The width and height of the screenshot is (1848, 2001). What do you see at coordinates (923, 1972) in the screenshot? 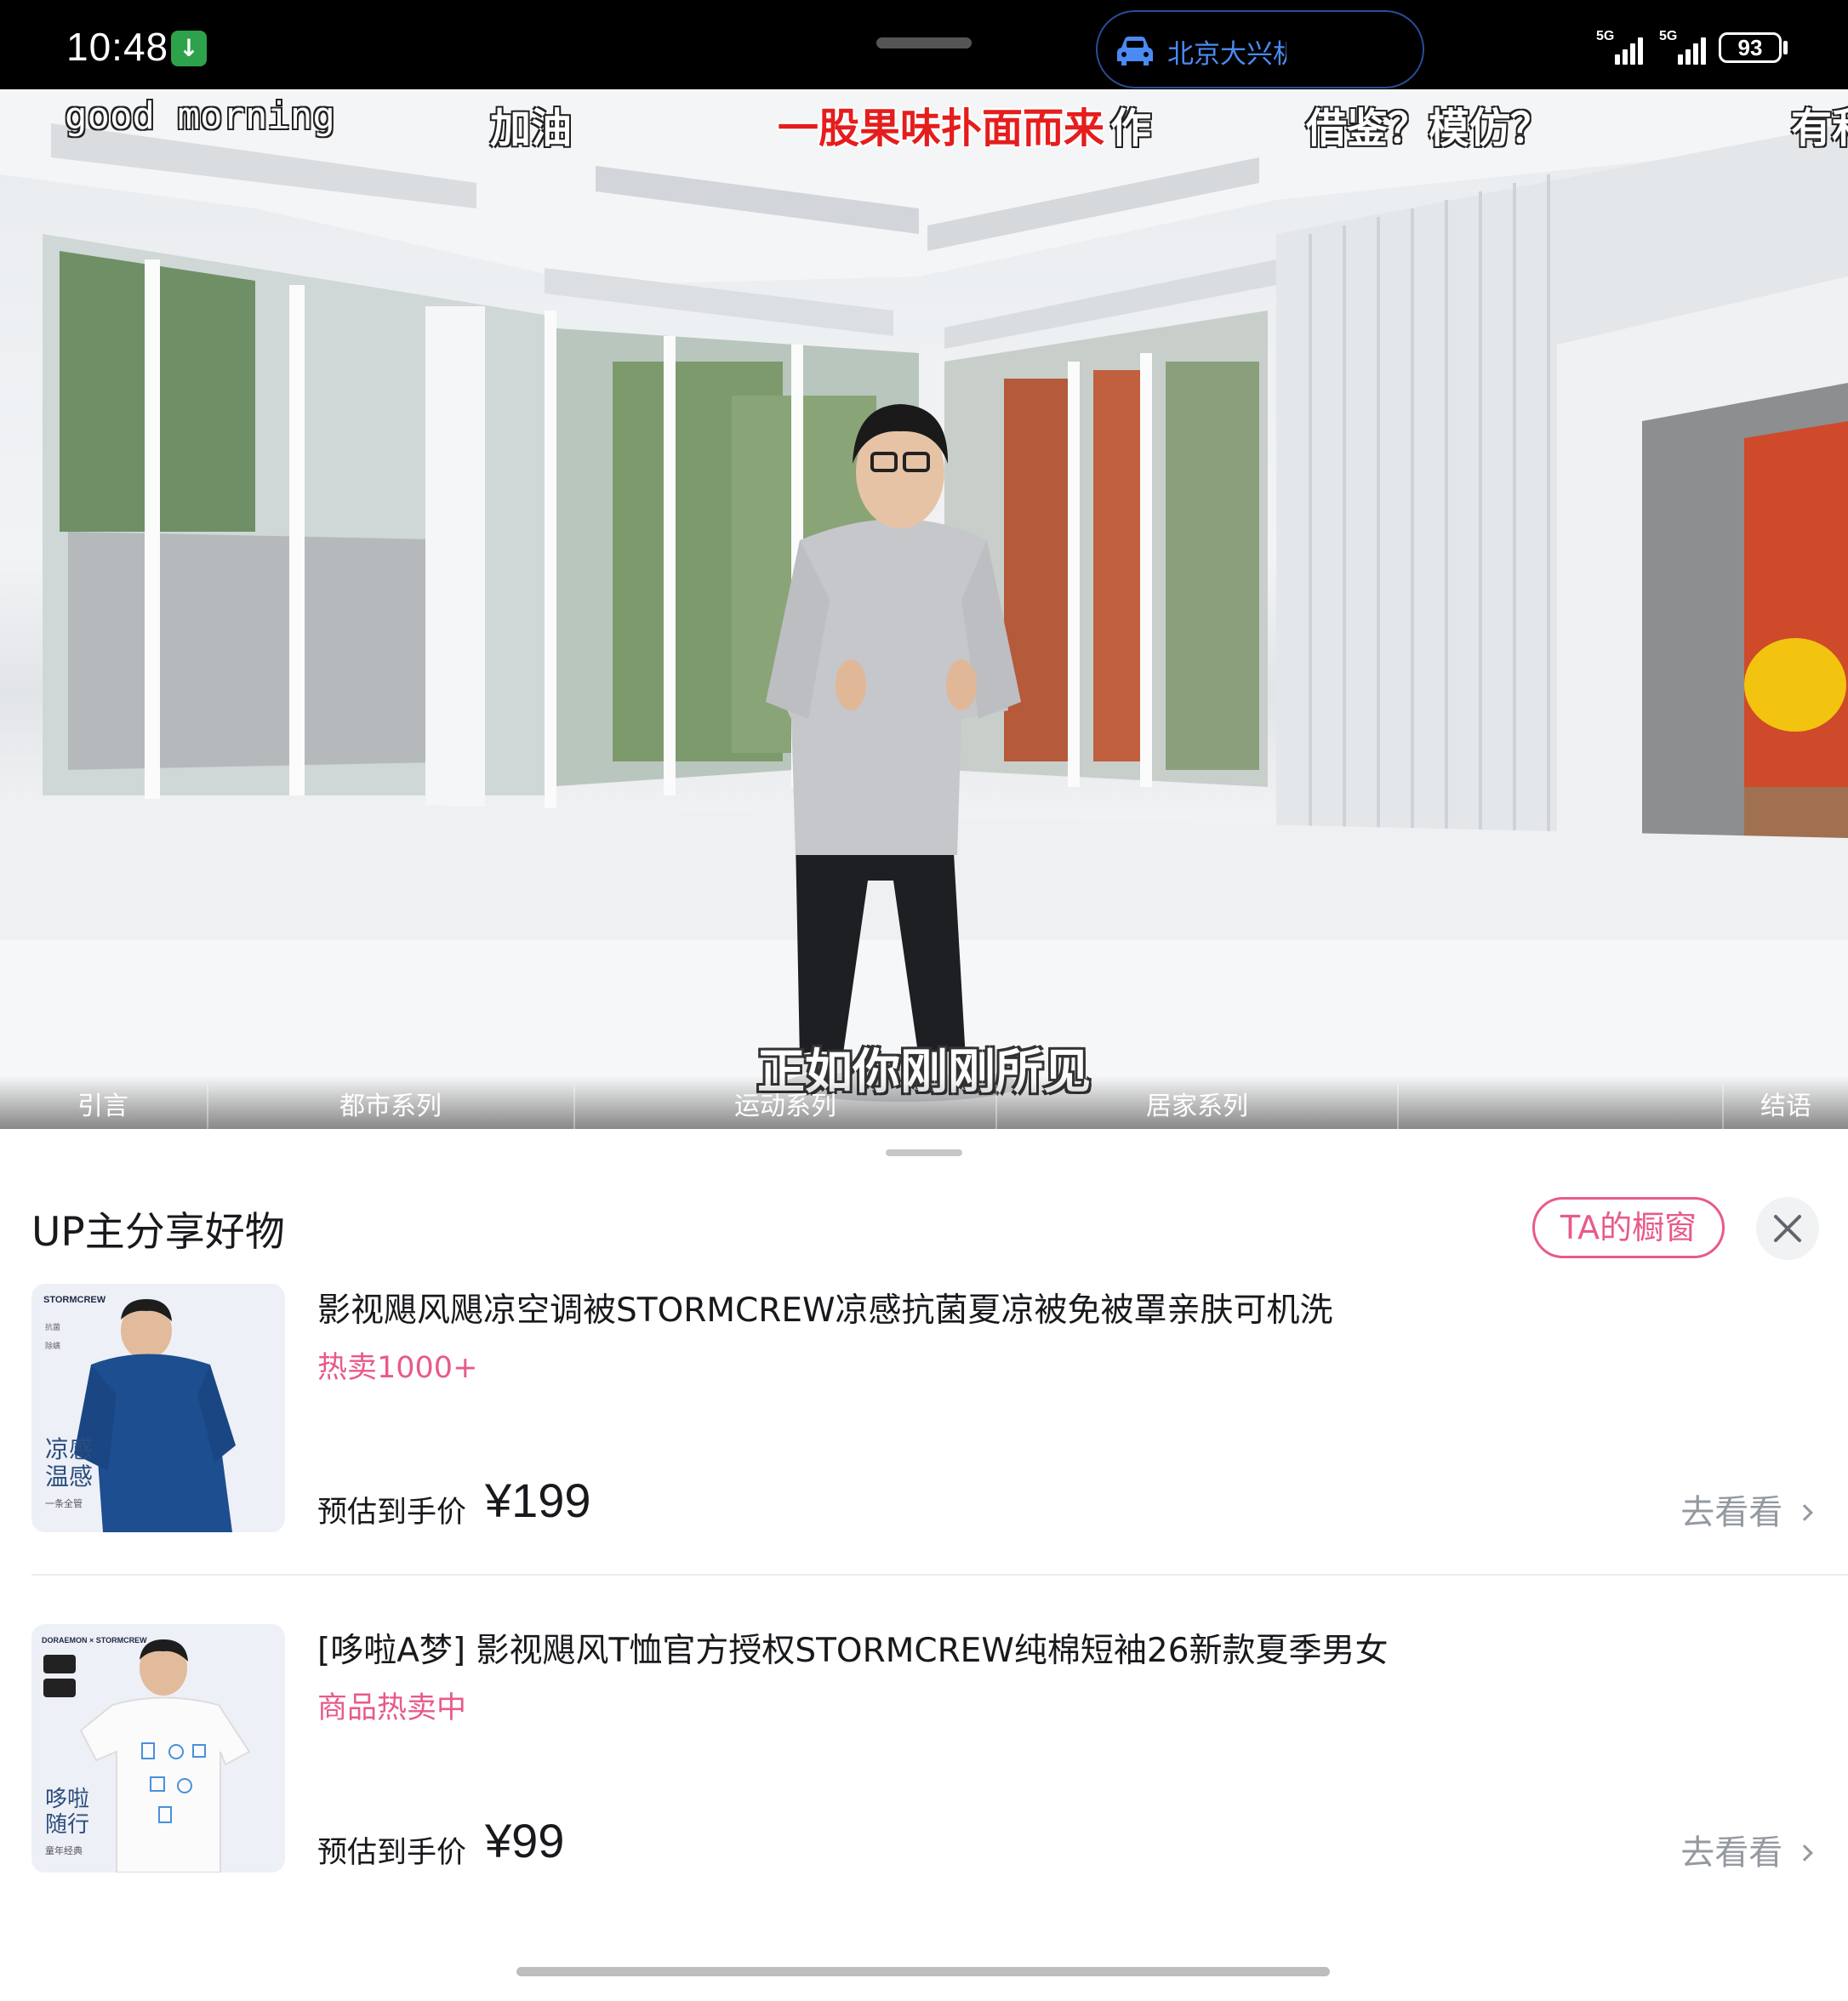
I see `home-indicator` at bounding box center [923, 1972].